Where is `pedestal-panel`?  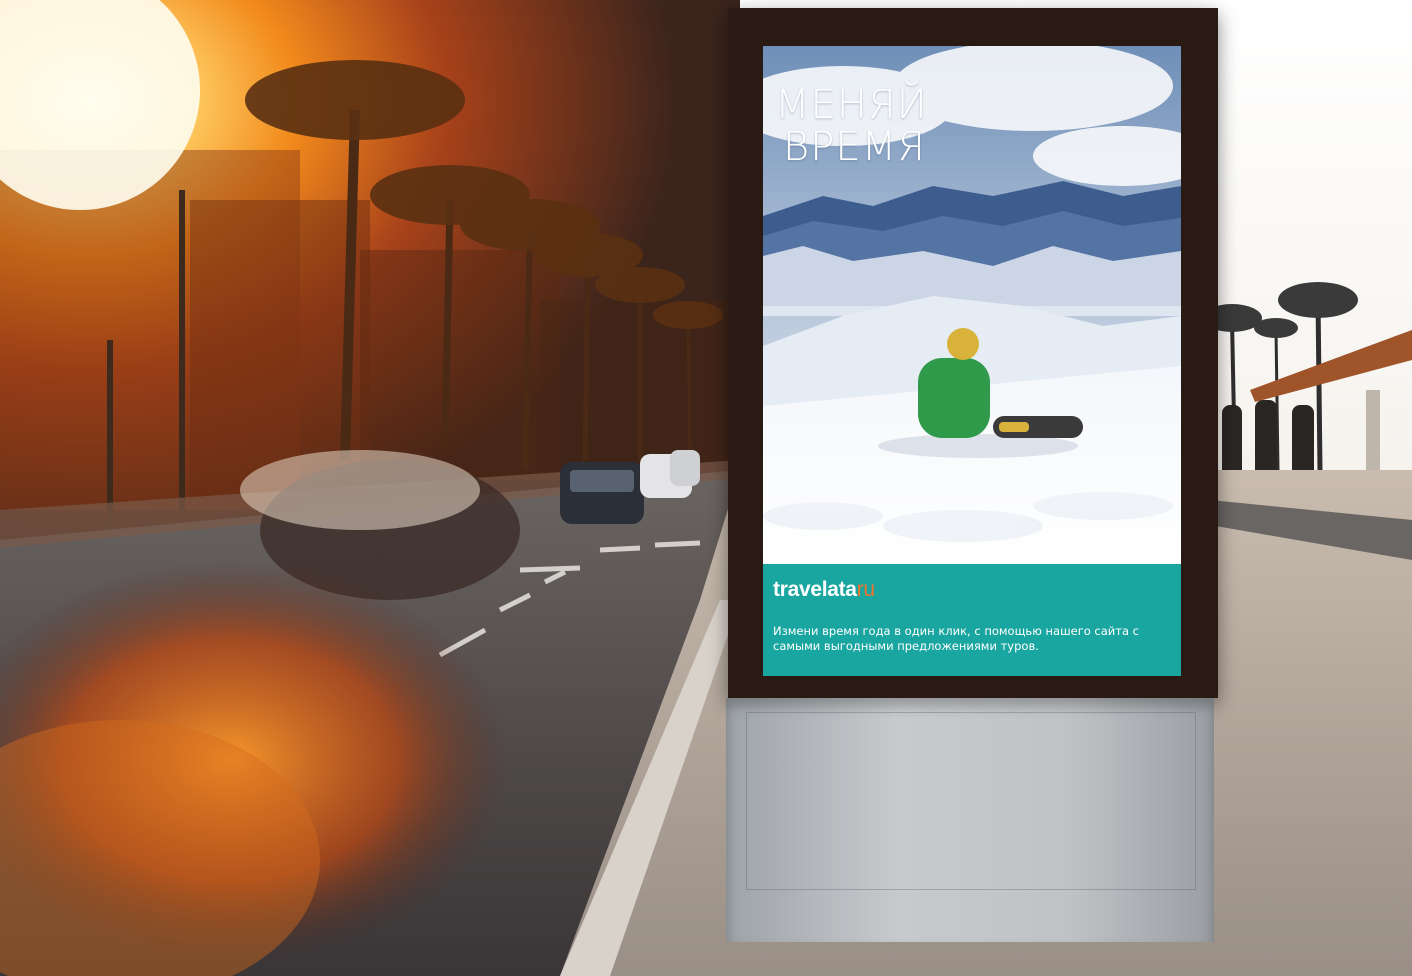 pedestal-panel is located at coordinates (971, 801).